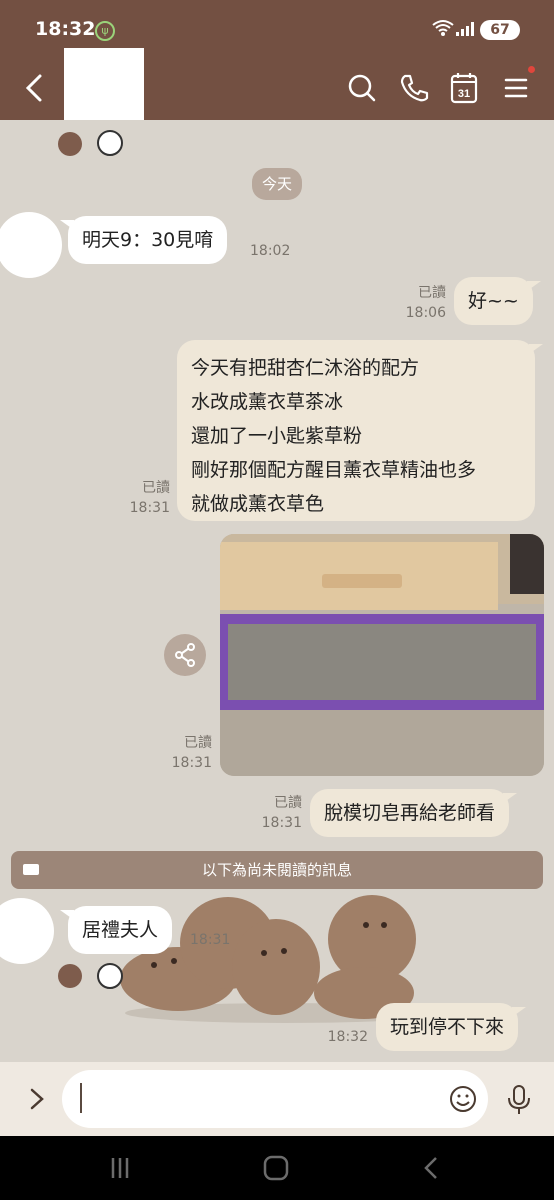 The height and width of the screenshot is (1200, 554). I want to click on search-icon, so click(362, 88).